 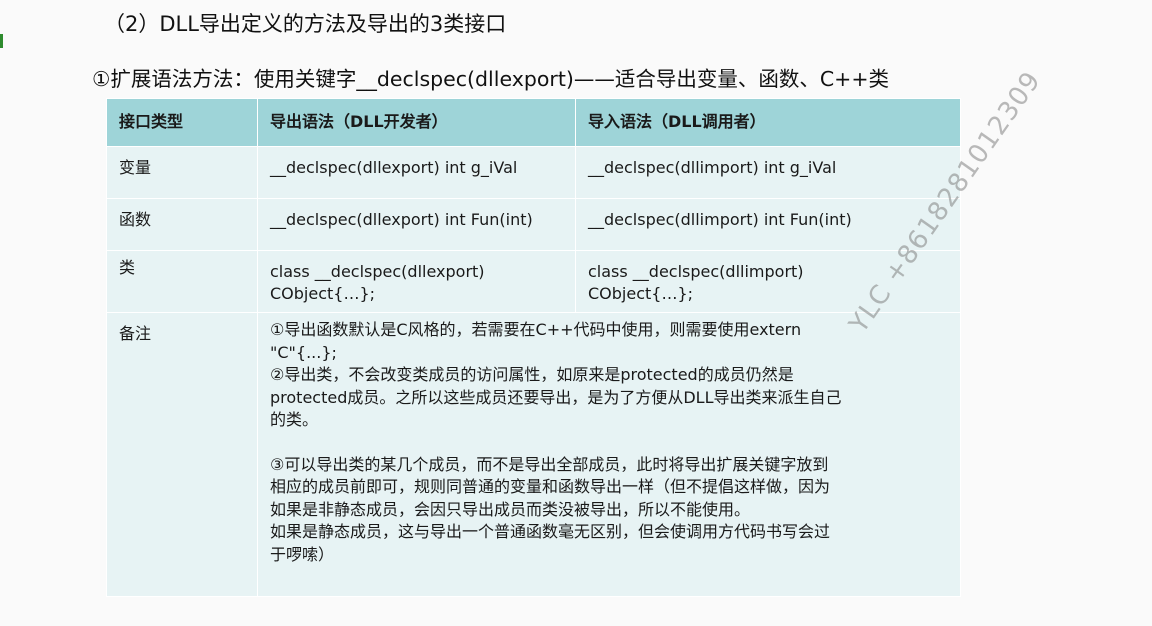 What do you see at coordinates (394, 167) in the screenshot?
I see `code-line: __declspec(dllexport) int g_iVal` at bounding box center [394, 167].